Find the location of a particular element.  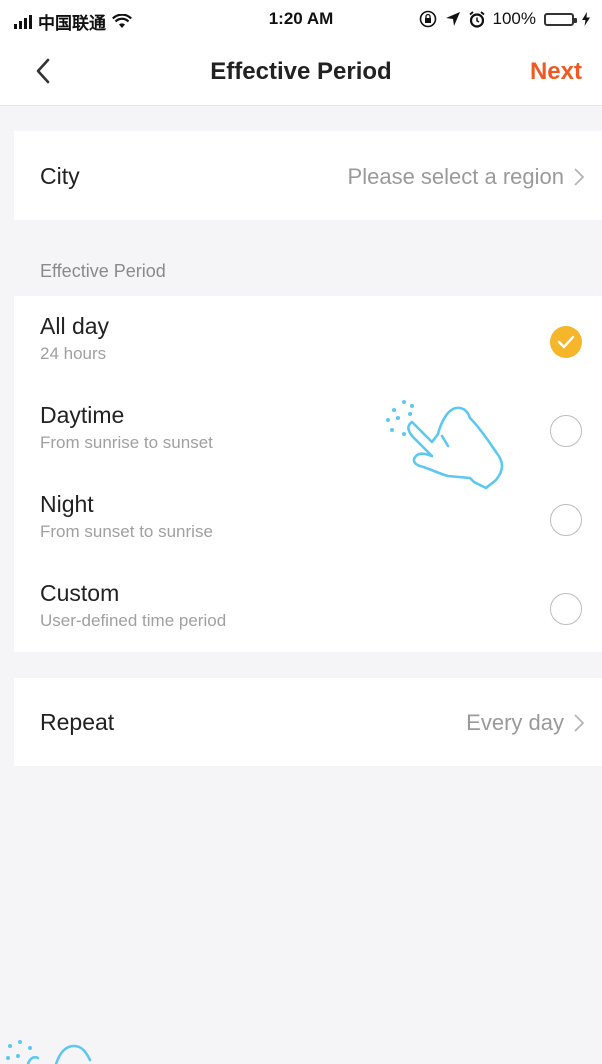

alarm-icon is located at coordinates (476, 19).